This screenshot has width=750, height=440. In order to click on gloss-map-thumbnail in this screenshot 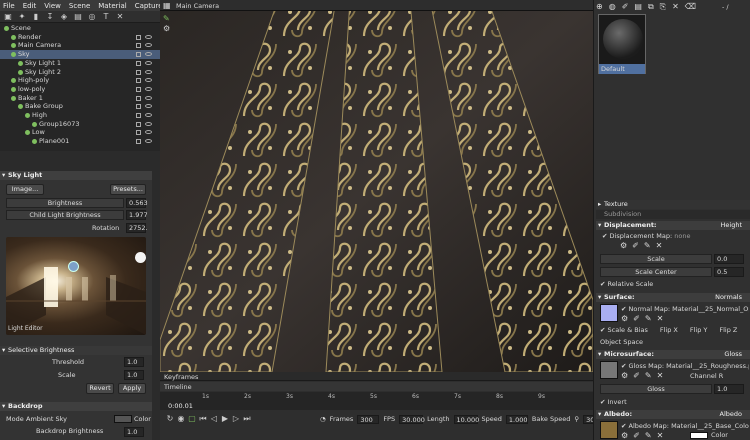, I will do `click(609, 370)`.